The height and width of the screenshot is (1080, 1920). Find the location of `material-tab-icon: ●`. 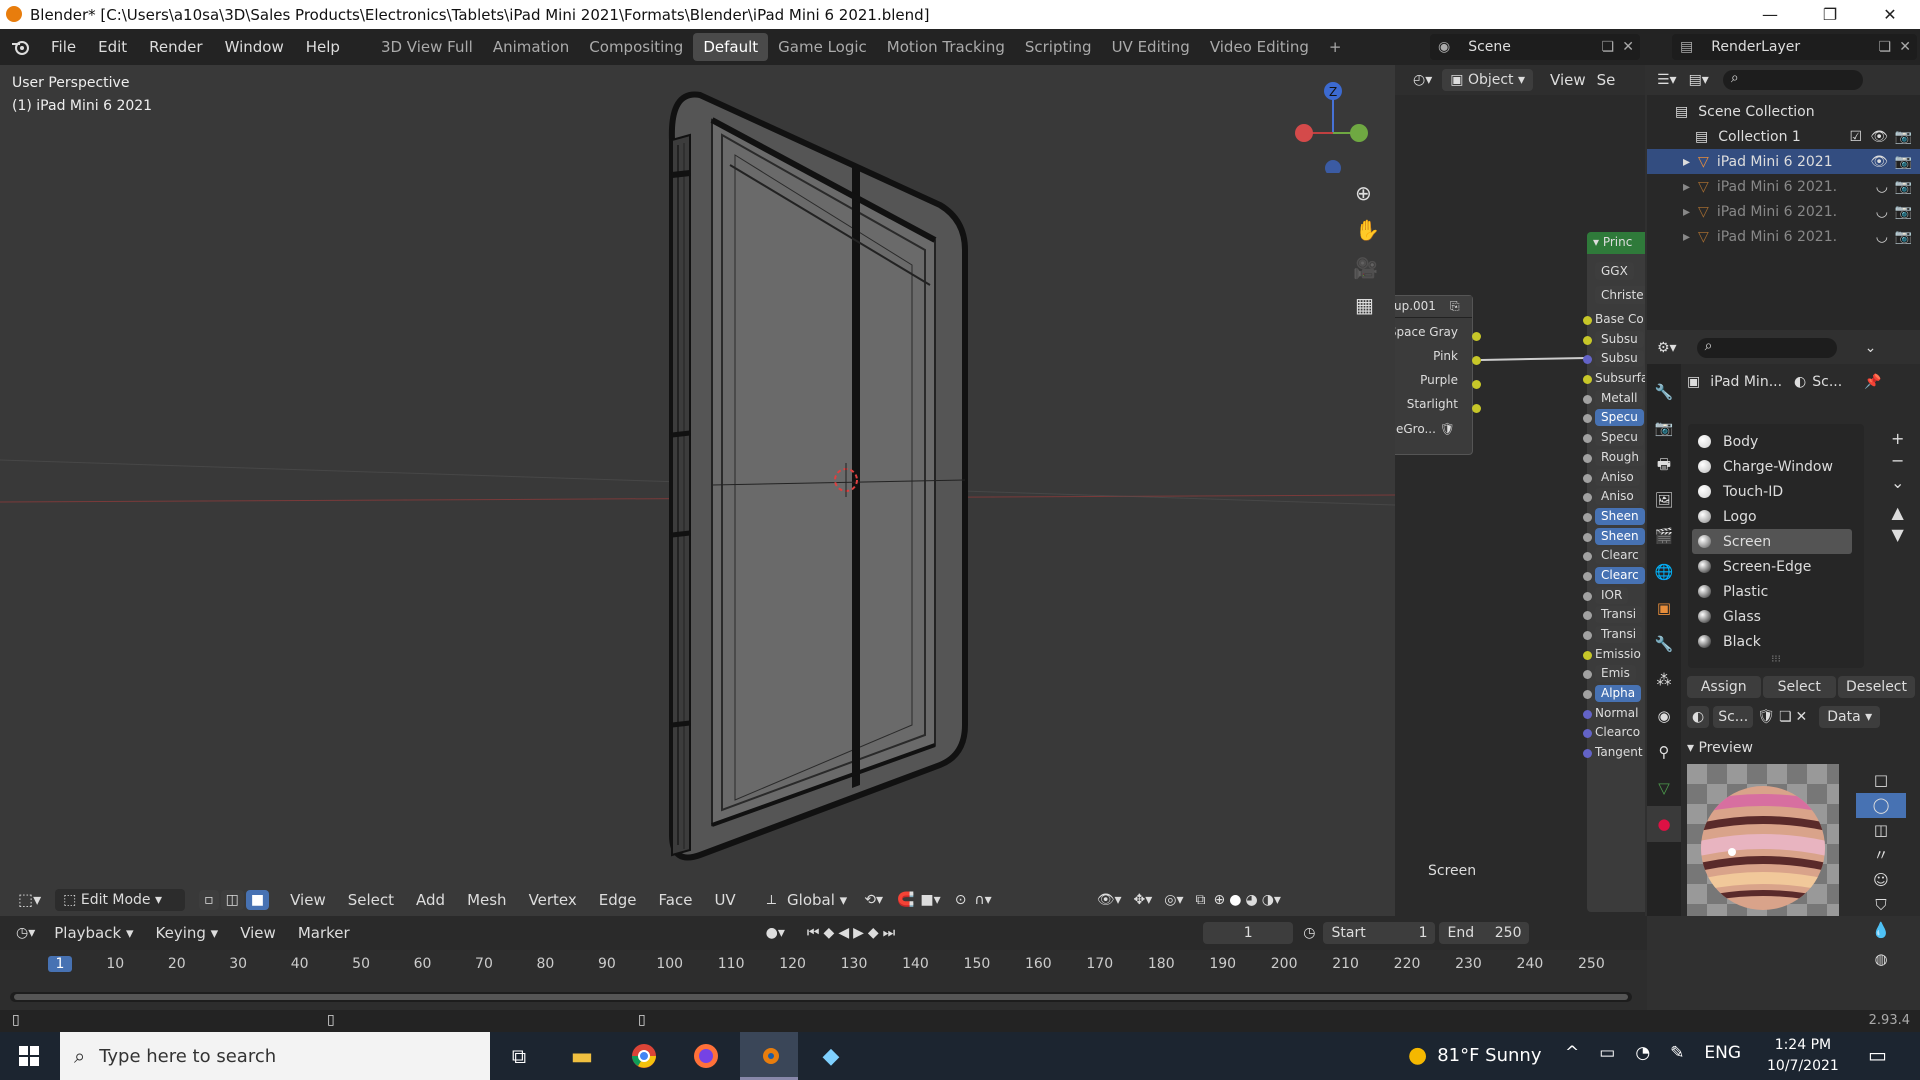

material-tab-icon: ● is located at coordinates (1664, 824).